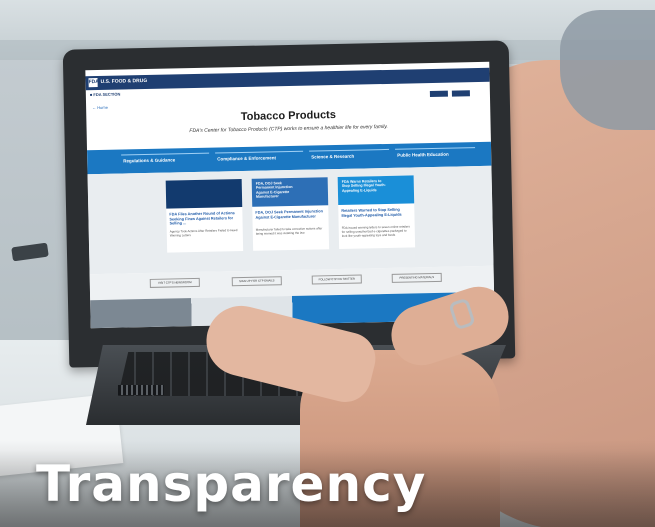  I want to click on tab-regulations: Regulations & Guidance, so click(149, 160).